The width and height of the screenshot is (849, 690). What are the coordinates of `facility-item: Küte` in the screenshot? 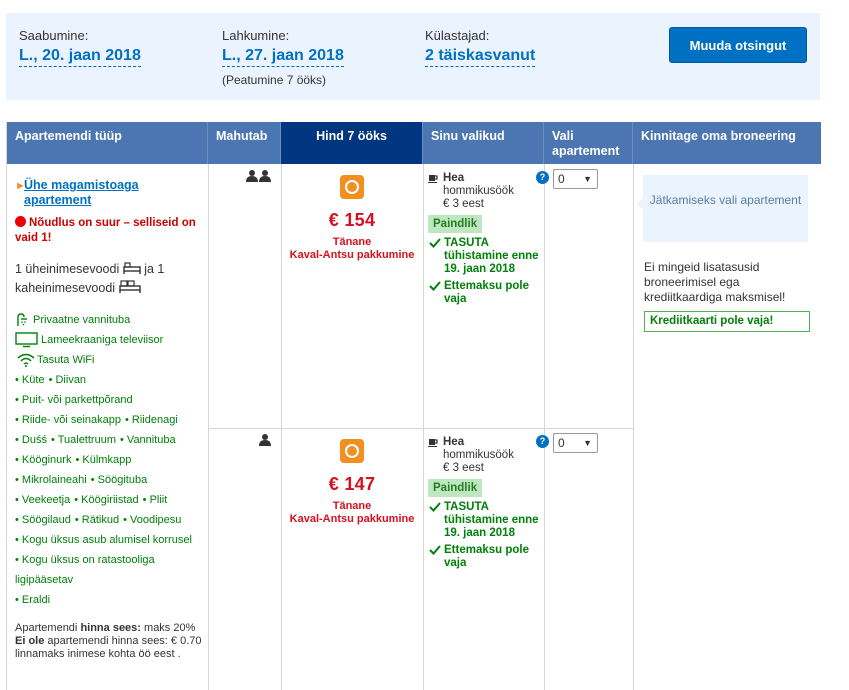 It's located at (33, 380).